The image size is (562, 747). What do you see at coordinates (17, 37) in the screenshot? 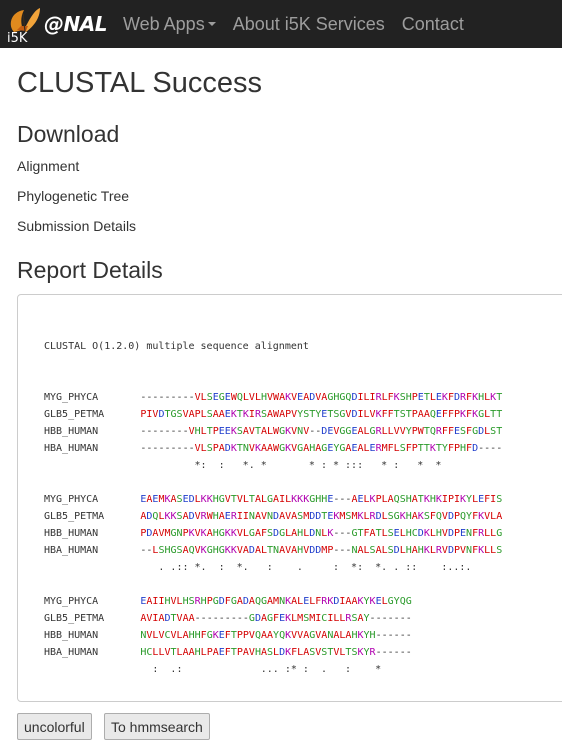
I see `brand-prefix: i5K` at bounding box center [17, 37].